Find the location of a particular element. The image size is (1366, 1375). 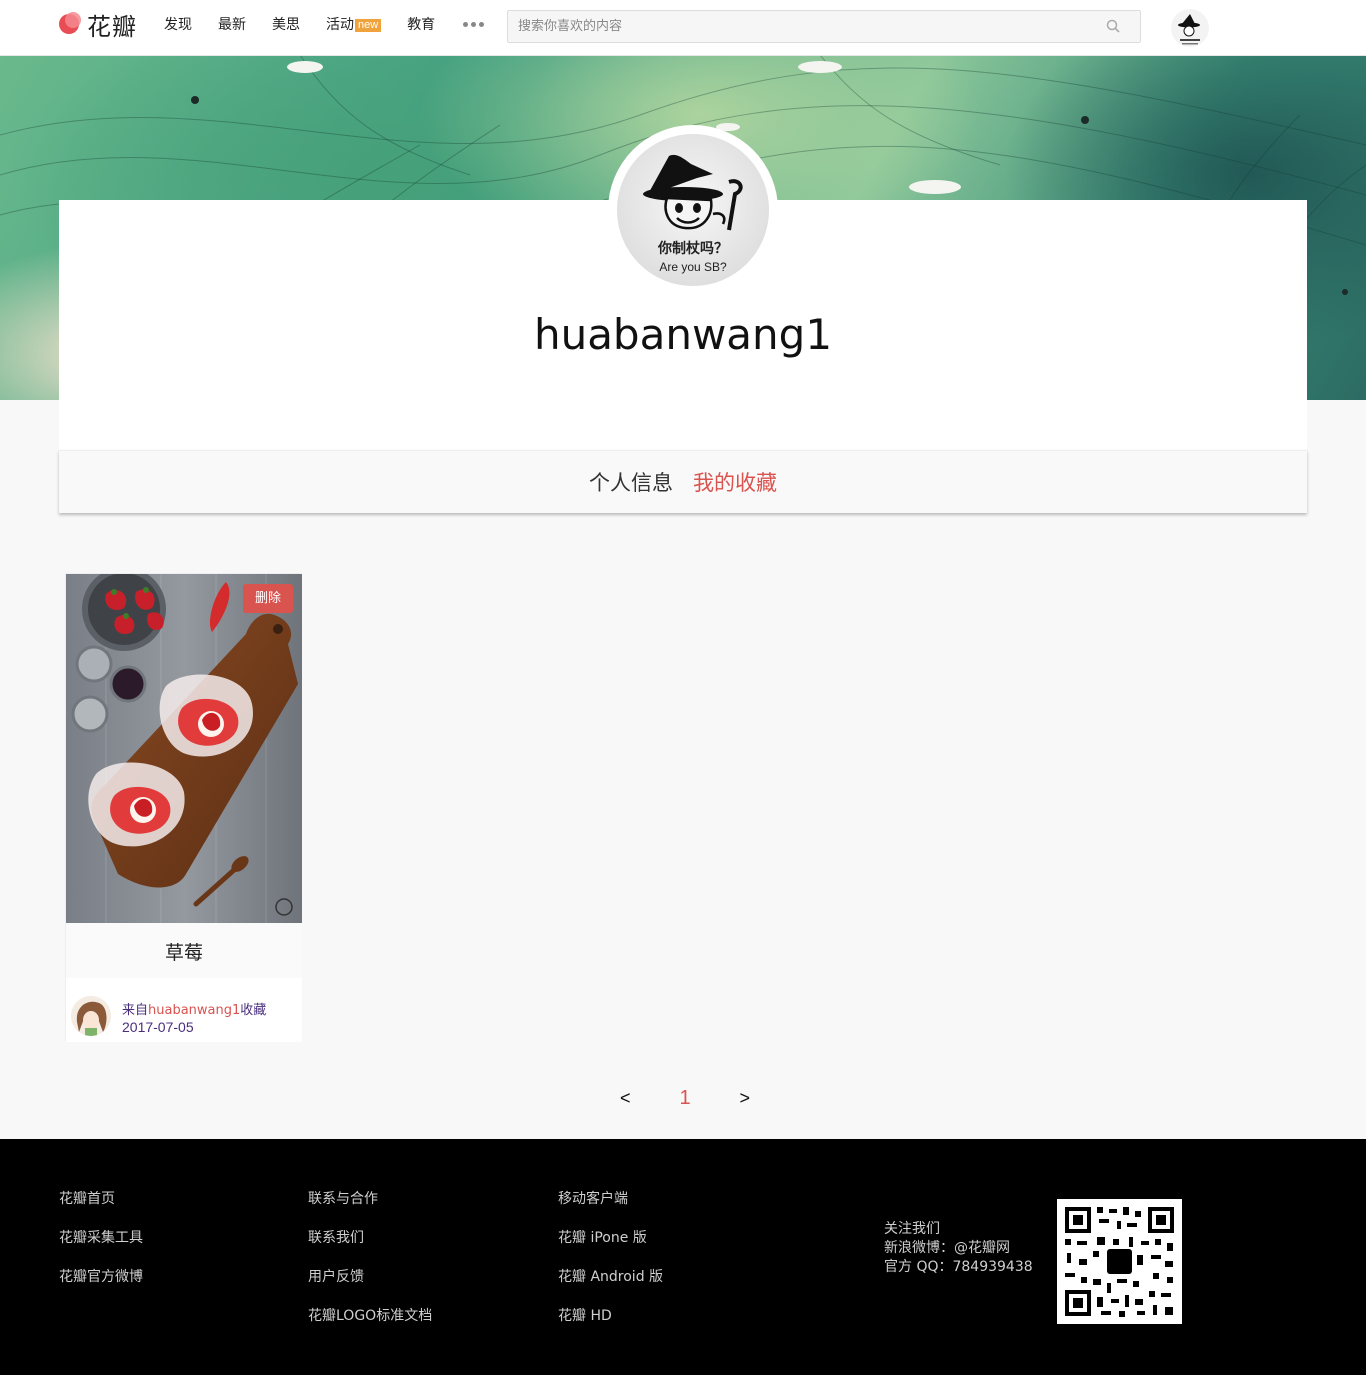

footer-link-iphone: 花瓣 iPone 版 is located at coordinates (610, 1238).